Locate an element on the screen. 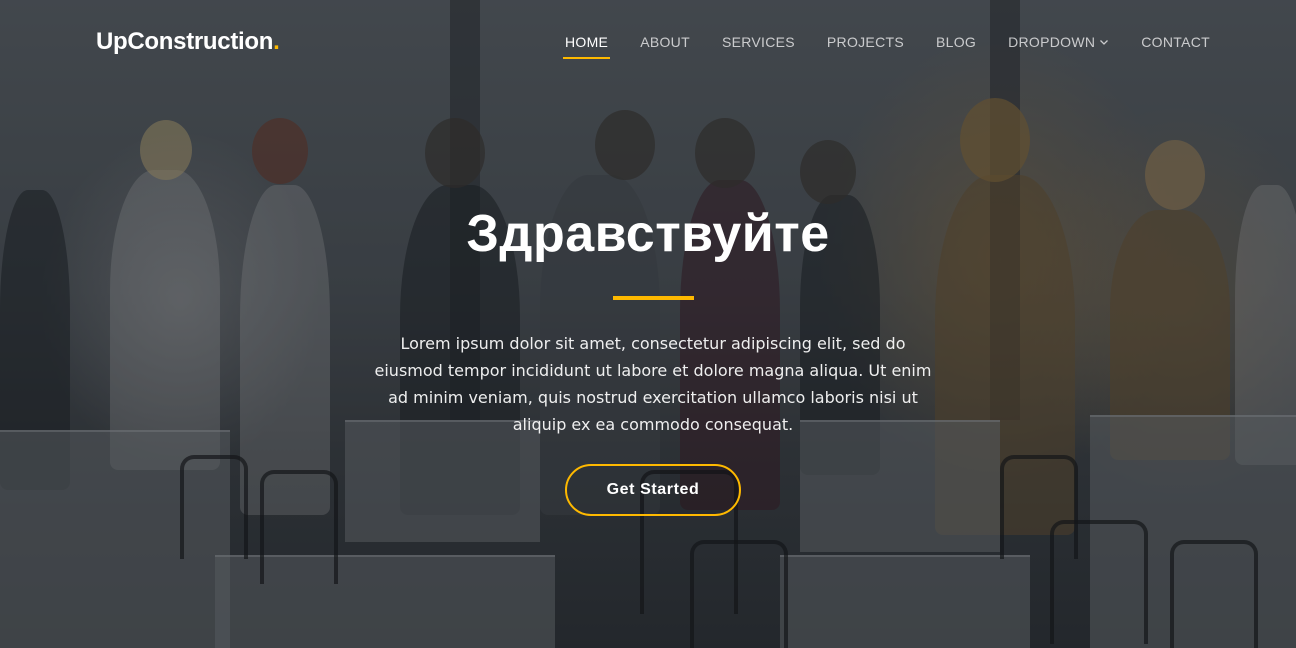 The width and height of the screenshot is (1296, 648). get-started-button: Get Started is located at coordinates (653, 490).